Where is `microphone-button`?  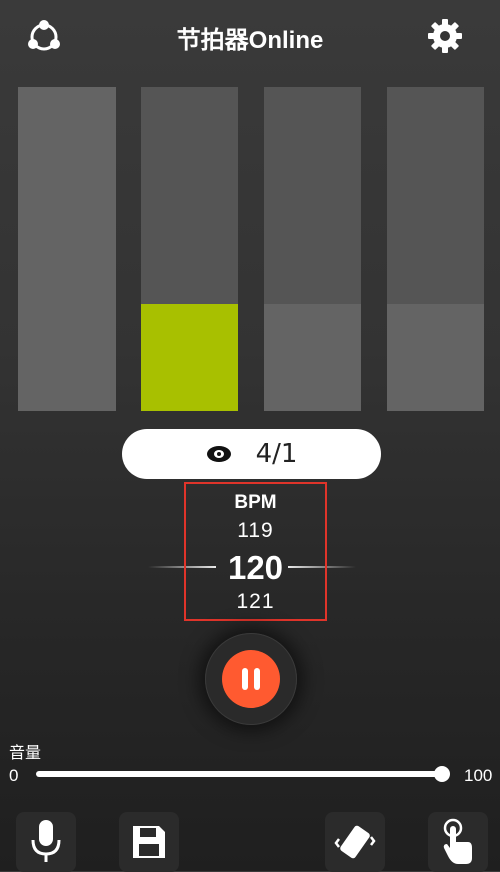 microphone-button is located at coordinates (46, 842).